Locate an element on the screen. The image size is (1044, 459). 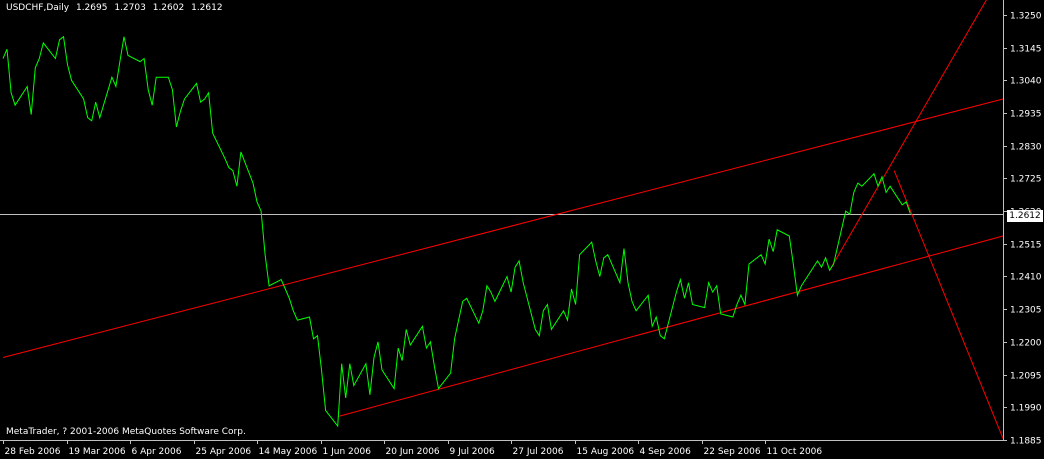
x-tick-label: 4 Sep 2006 is located at coordinates (666, 452).